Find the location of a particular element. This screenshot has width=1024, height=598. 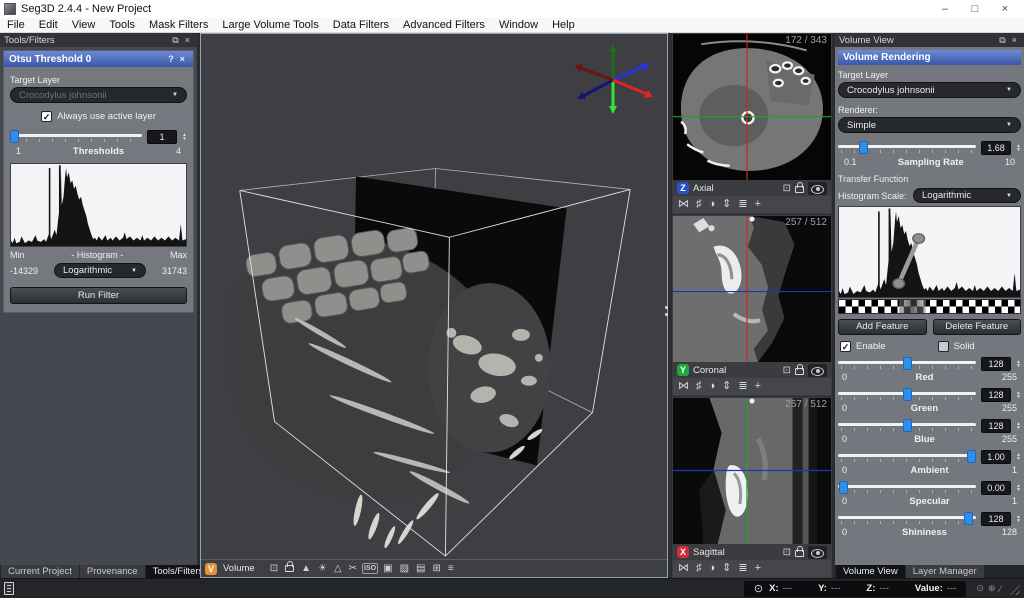

tf-handle-high is located at coordinates (919, 238).